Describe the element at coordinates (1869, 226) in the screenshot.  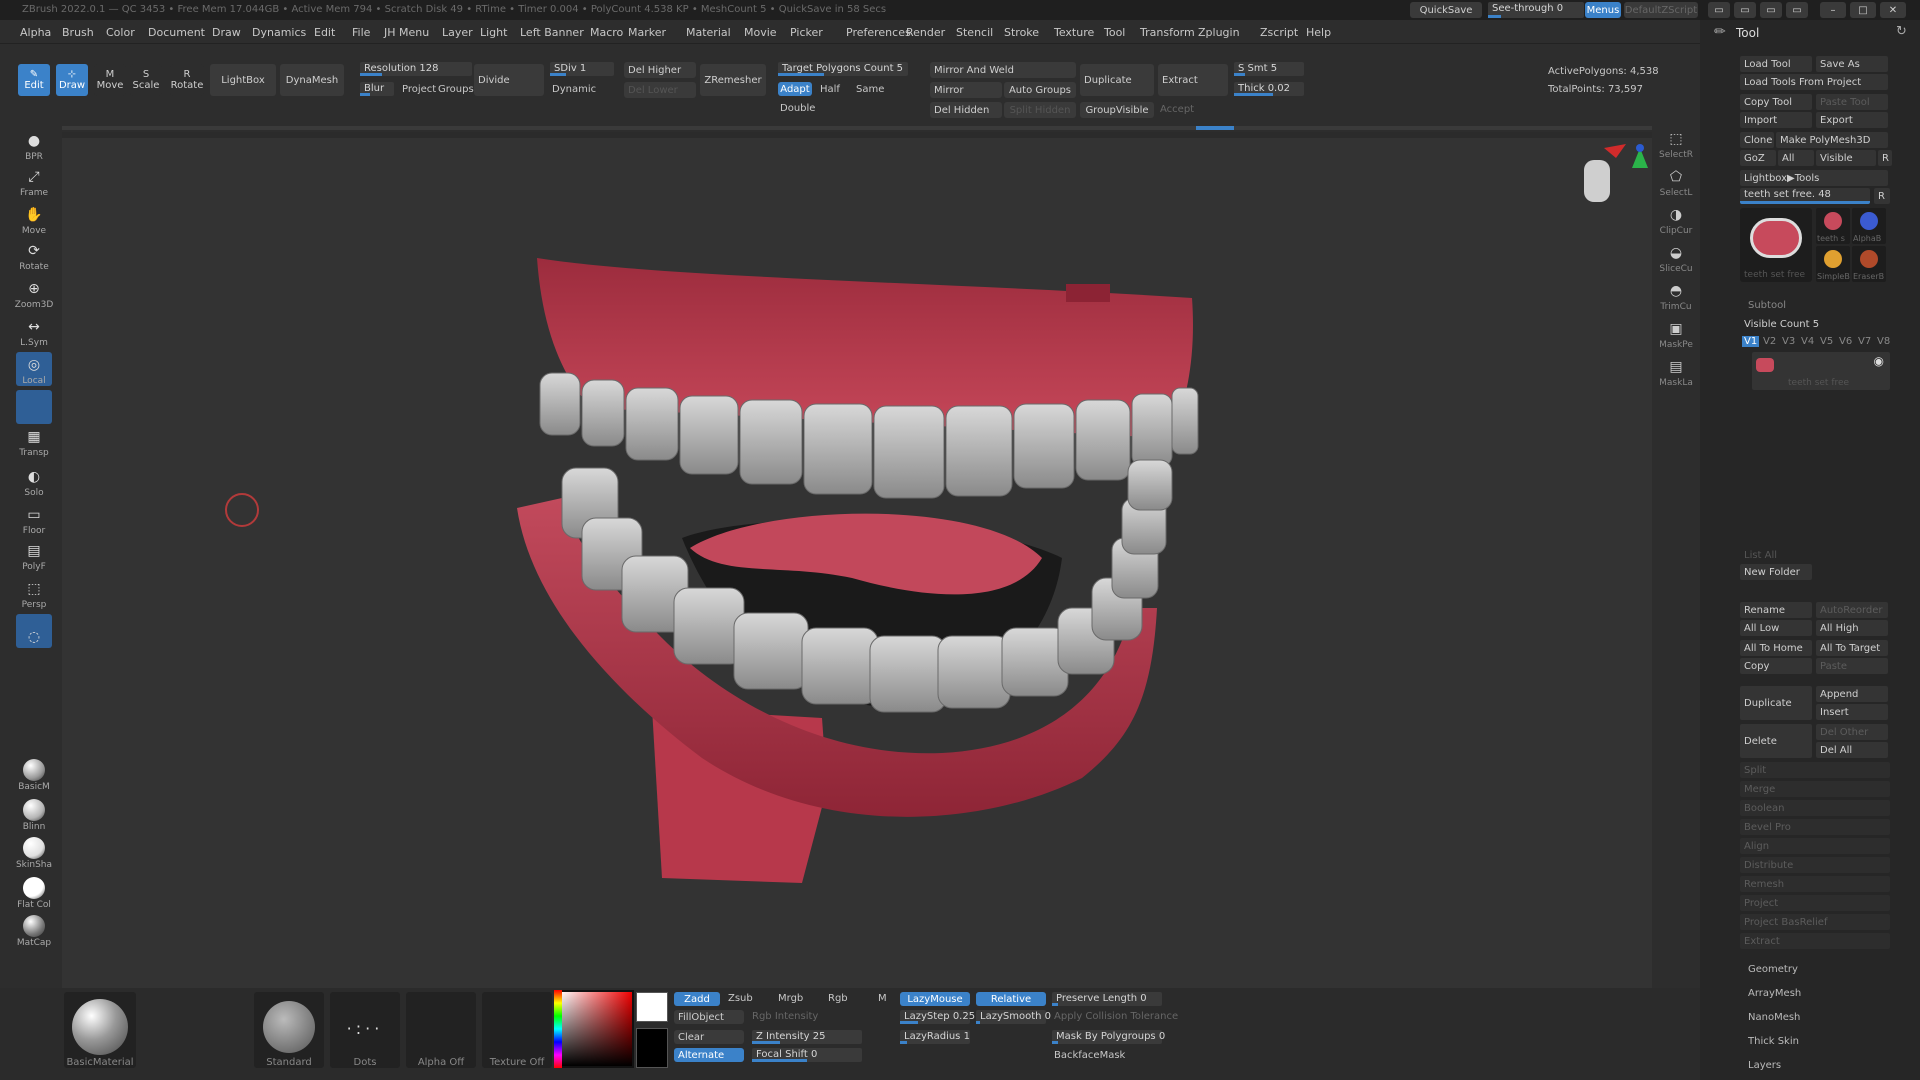
I see `tool-thumb: AlphaB` at that location.